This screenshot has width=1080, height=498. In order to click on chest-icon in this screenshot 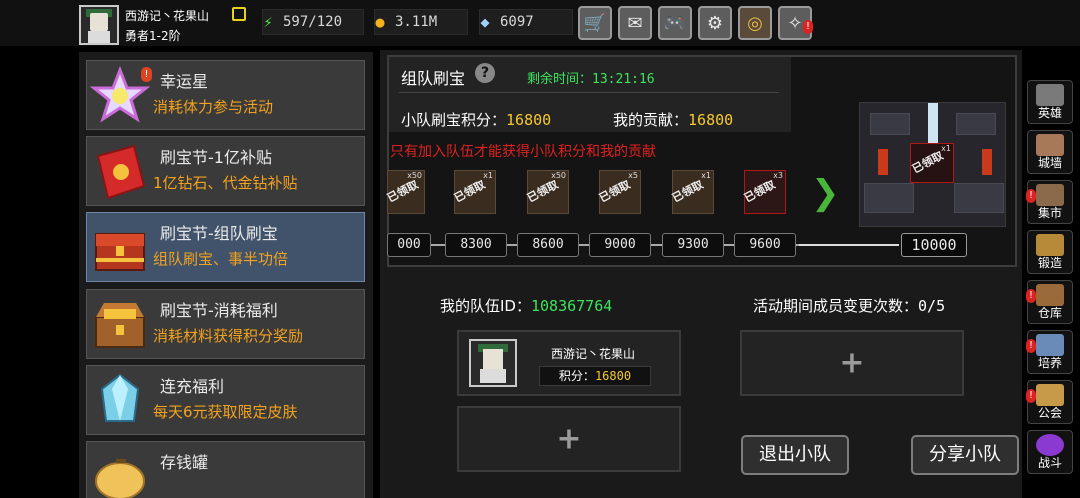, I will do `click(120, 248)`.